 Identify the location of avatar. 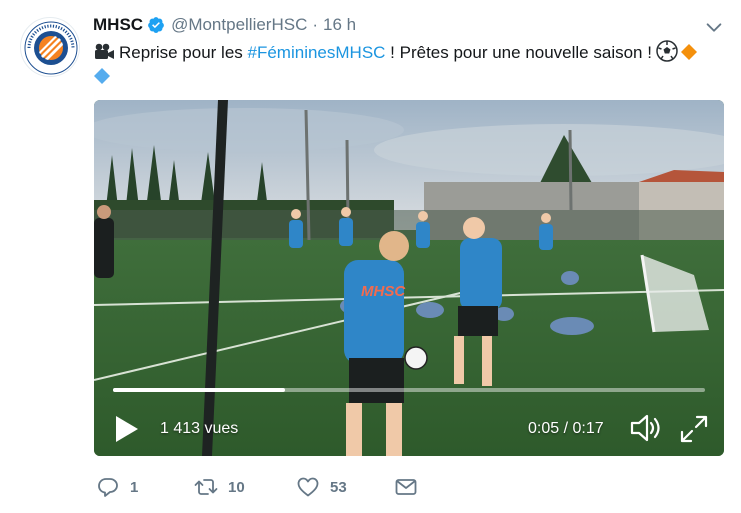
(50, 47).